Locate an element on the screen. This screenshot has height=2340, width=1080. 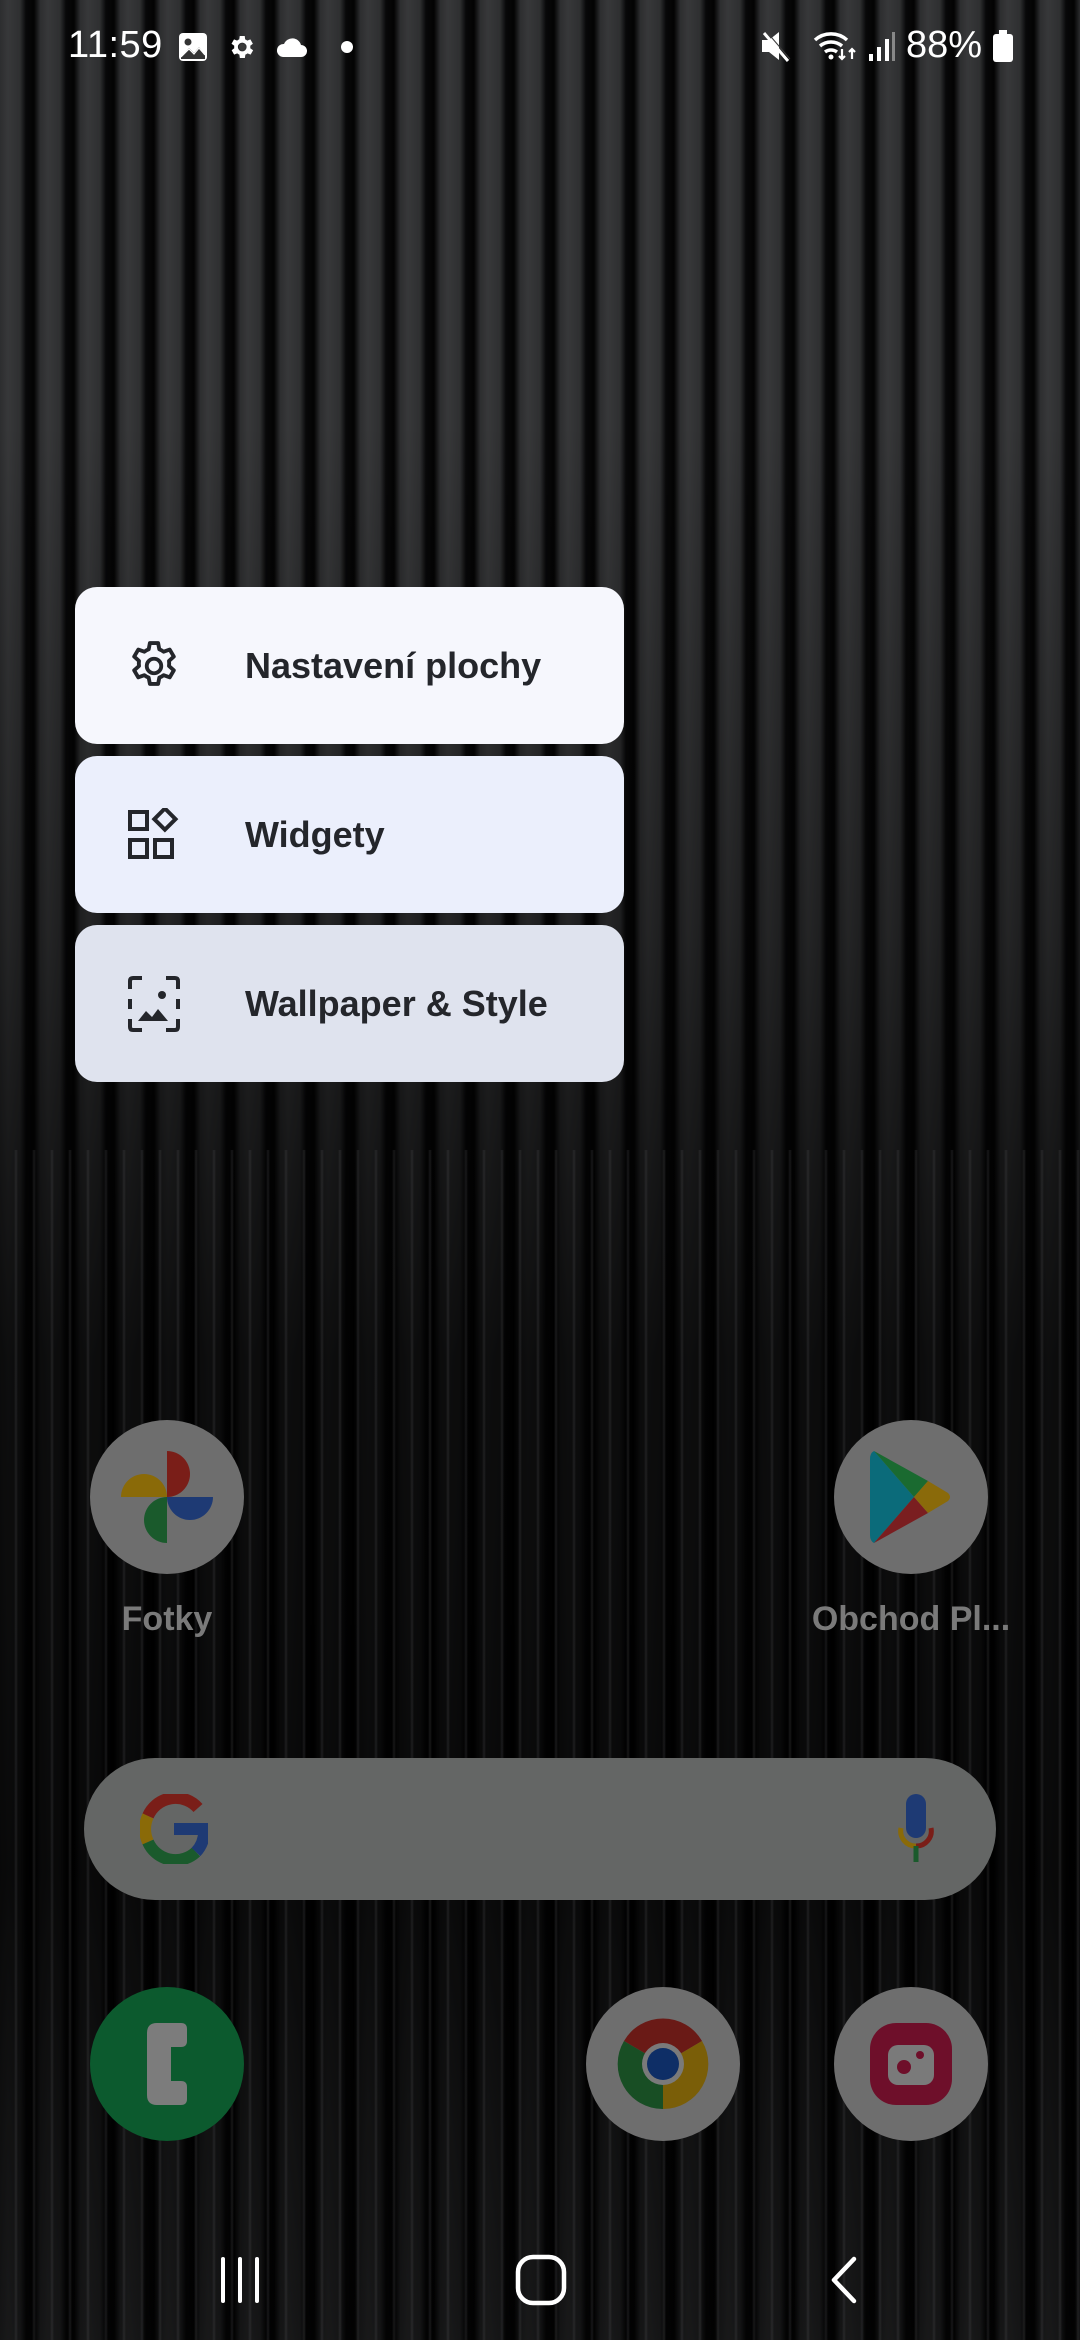
dock-phone is located at coordinates (167, 2064).